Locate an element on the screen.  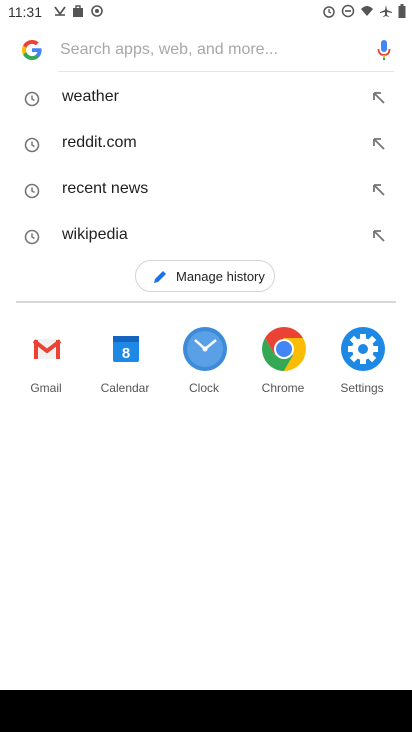
navigation-bar is located at coordinates (206, 711).